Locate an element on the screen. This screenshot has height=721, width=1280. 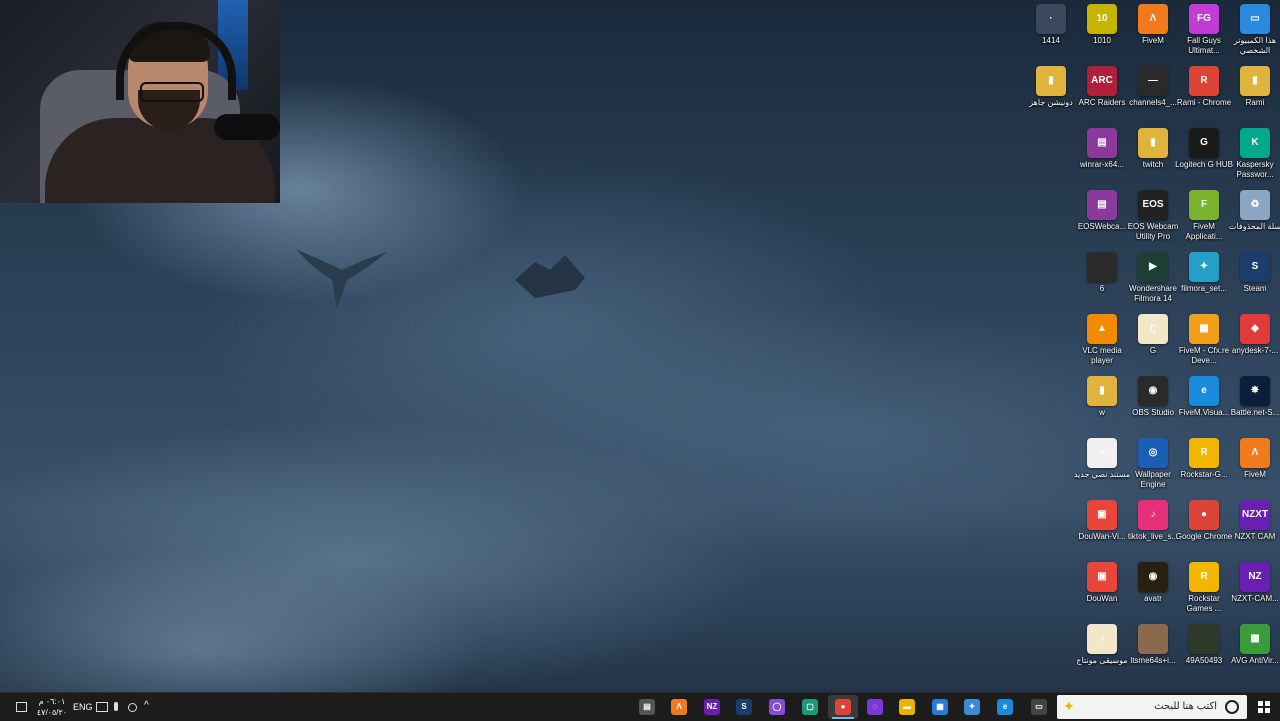
image-icon: — is located at coordinates (1153, 81).